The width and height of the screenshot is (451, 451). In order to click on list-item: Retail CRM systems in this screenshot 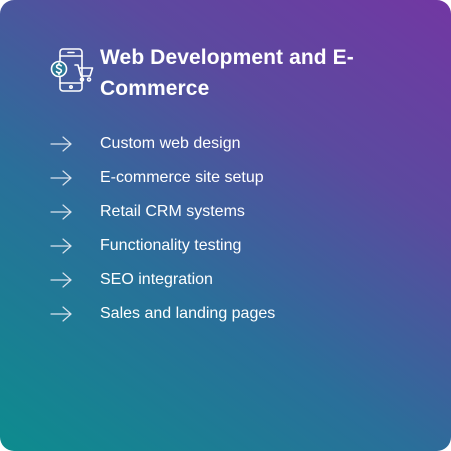, I will do `click(240, 212)`.